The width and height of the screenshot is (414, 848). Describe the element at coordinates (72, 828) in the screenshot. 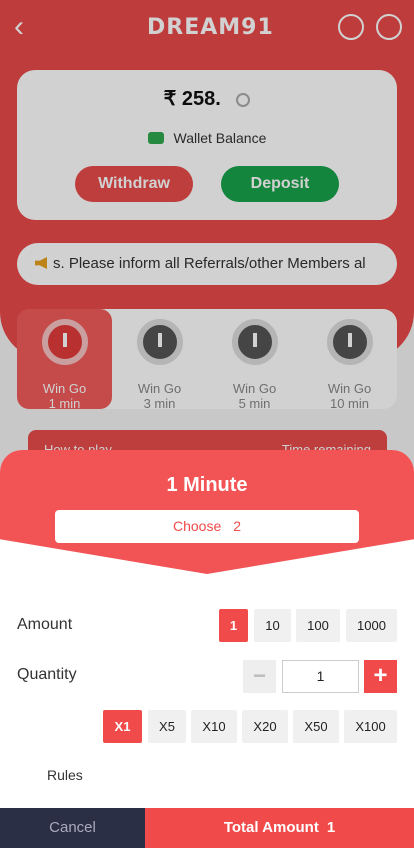

I see `cancel-button: Cancel` at that location.